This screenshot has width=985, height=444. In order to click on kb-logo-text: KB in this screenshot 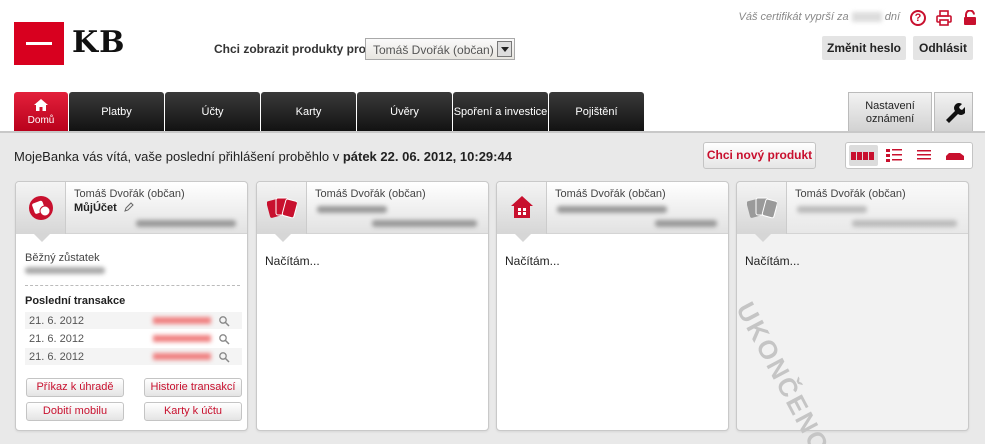, I will do `click(98, 42)`.